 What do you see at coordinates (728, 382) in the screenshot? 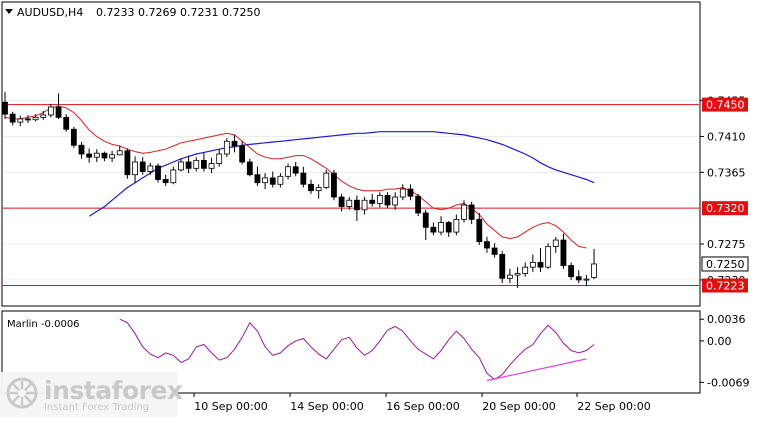
I see `marlin-tick-label: -0.0069` at bounding box center [728, 382].